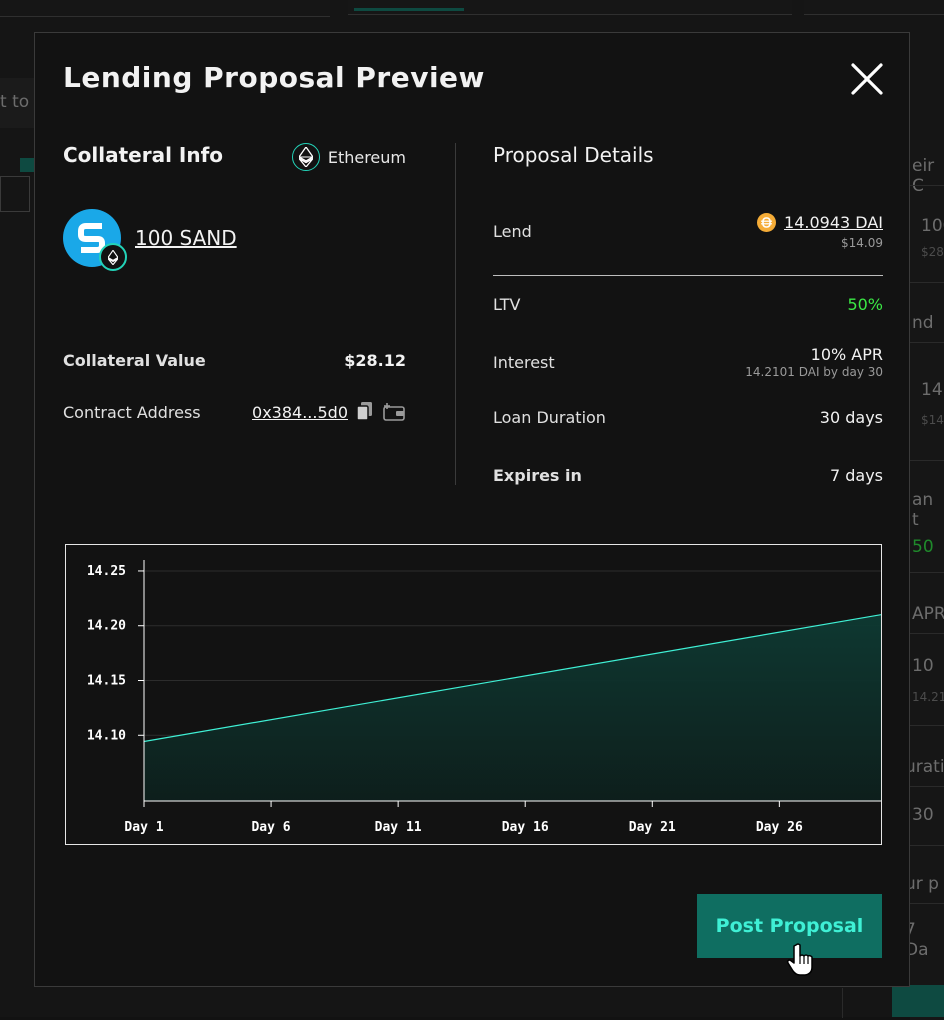  I want to click on loan-duration-value: 30 days, so click(851, 417).